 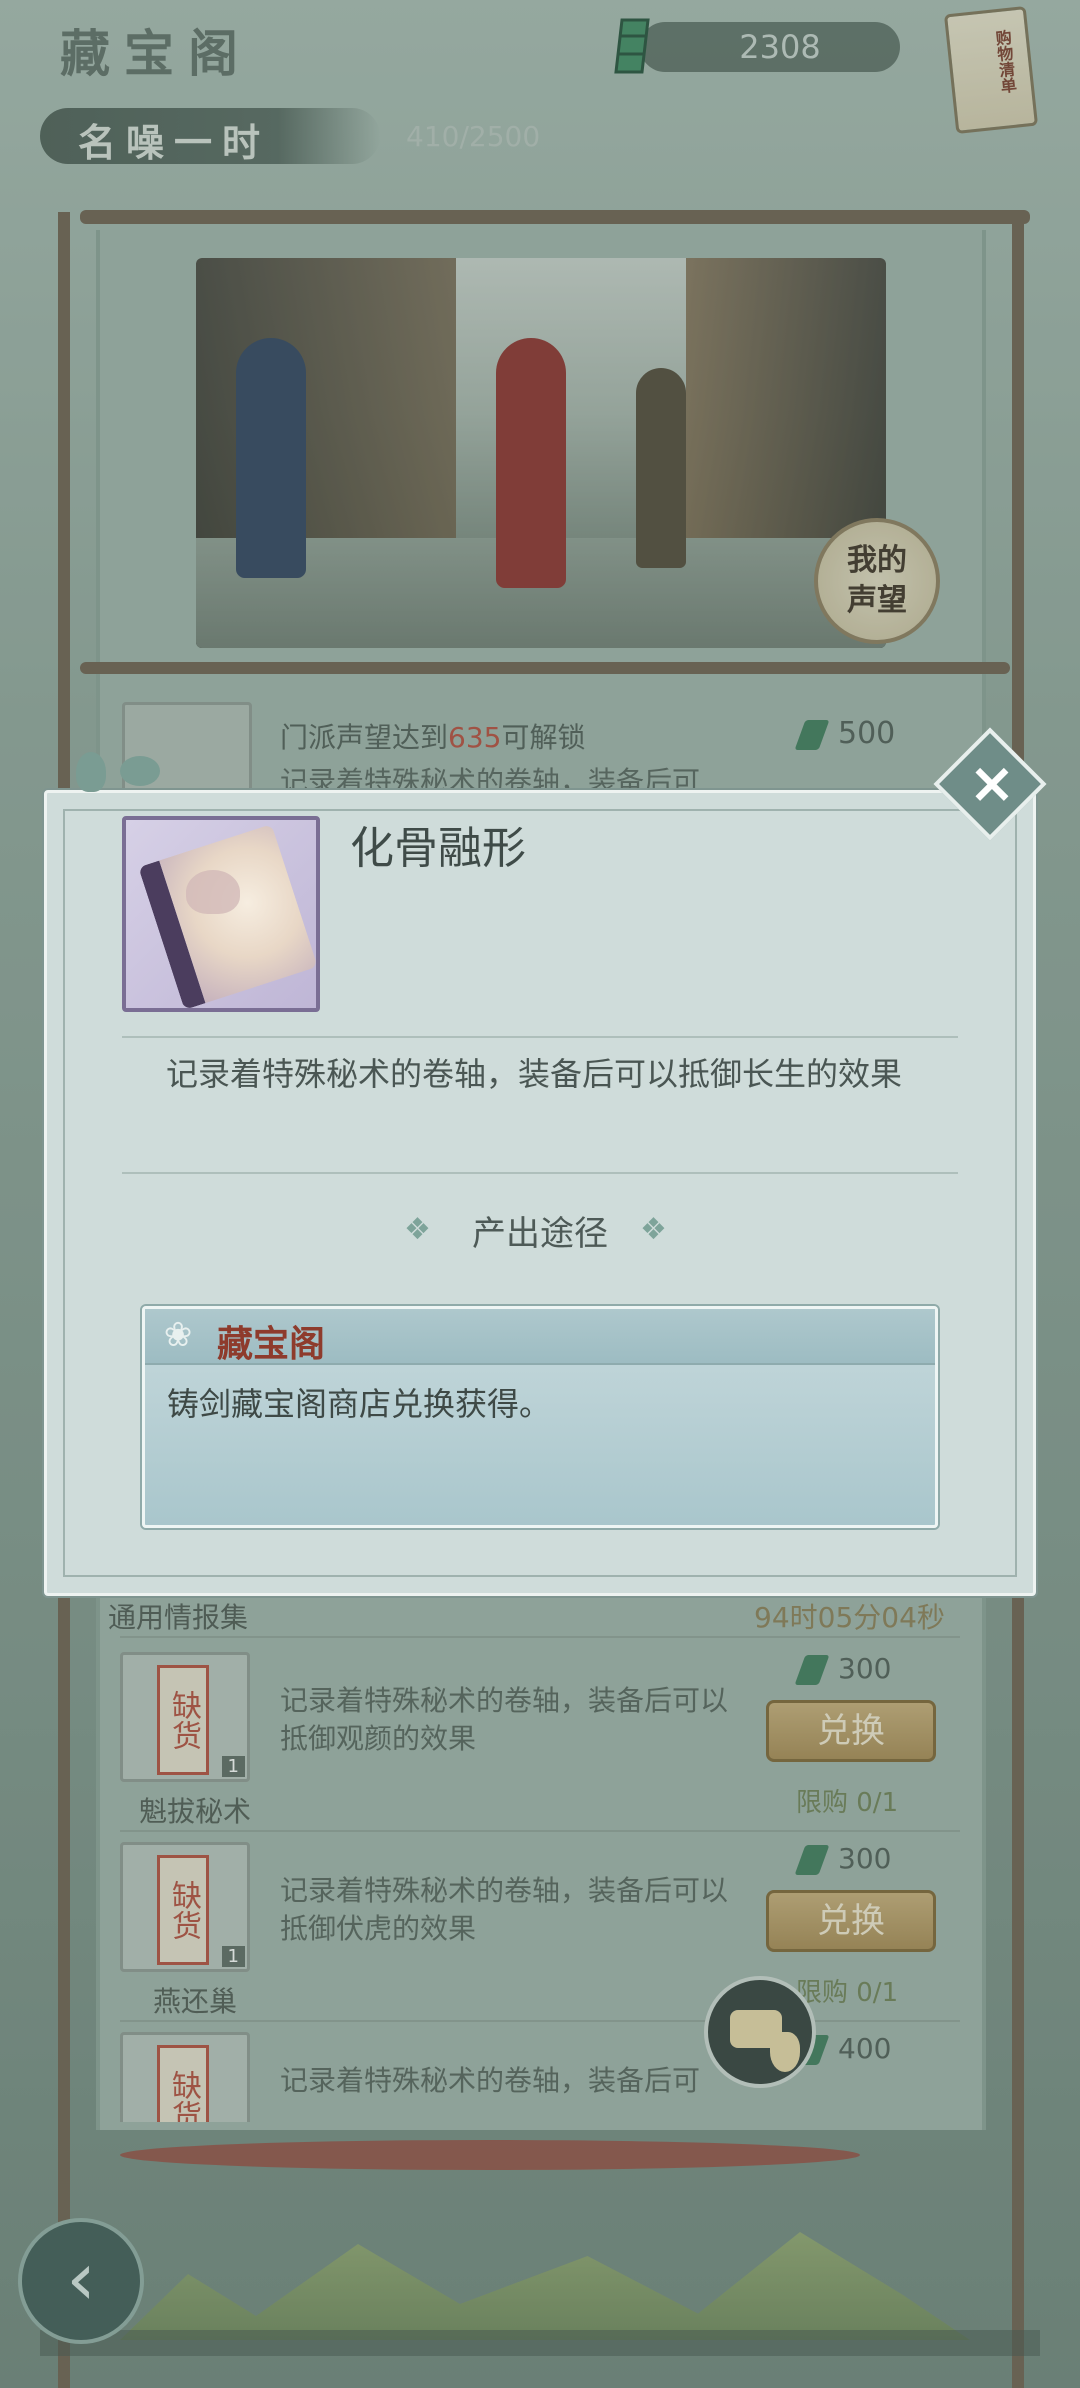 What do you see at coordinates (992, 784) in the screenshot?
I see `close-icon: ×` at bounding box center [992, 784].